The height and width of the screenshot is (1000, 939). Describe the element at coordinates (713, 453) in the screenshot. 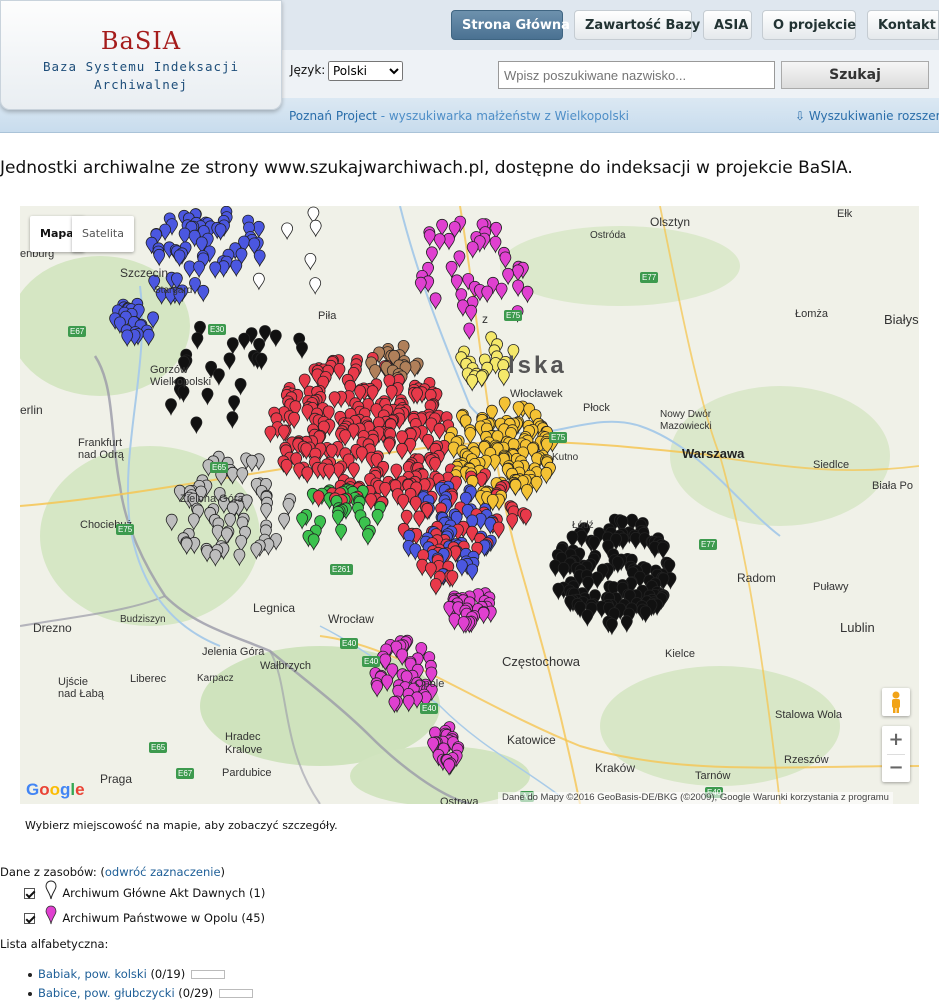

I see `map-label-warszawa: Warszawa` at that location.